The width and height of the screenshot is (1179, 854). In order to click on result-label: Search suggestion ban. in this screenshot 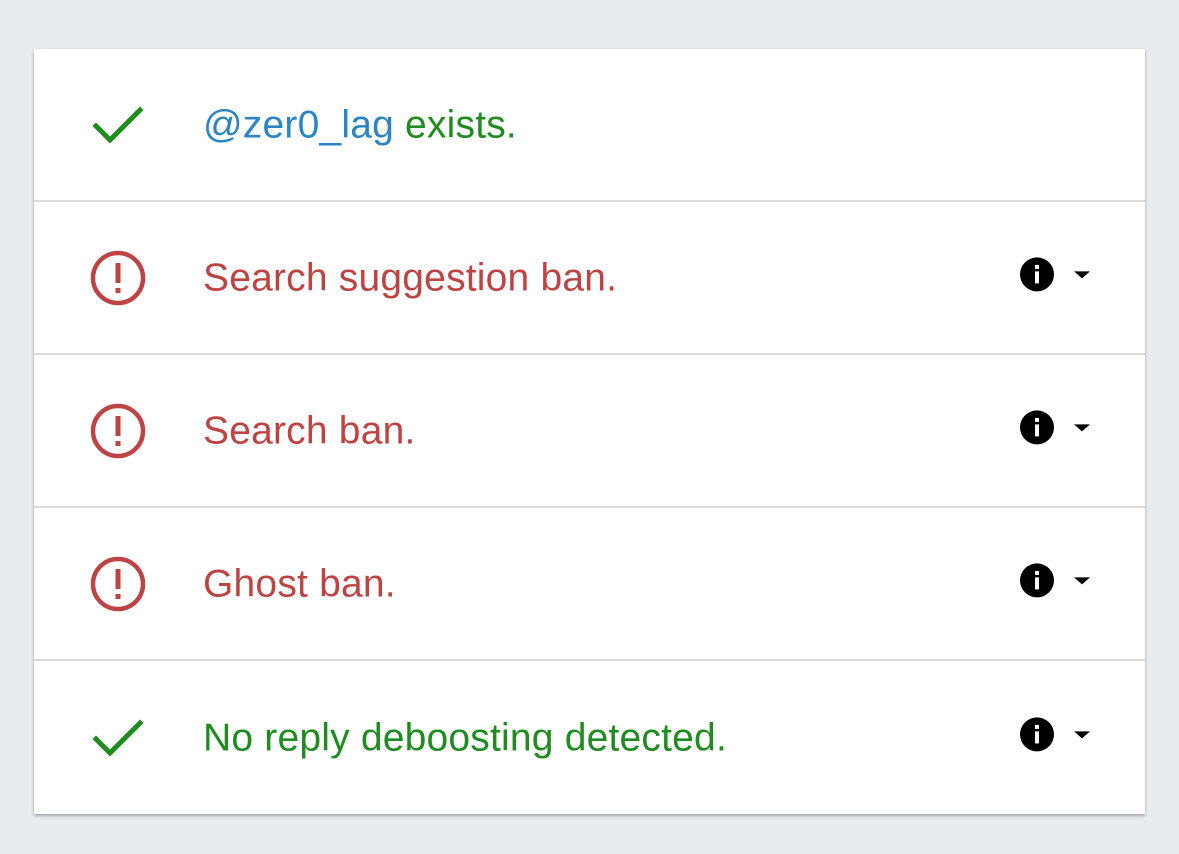, I will do `click(410, 277)`.